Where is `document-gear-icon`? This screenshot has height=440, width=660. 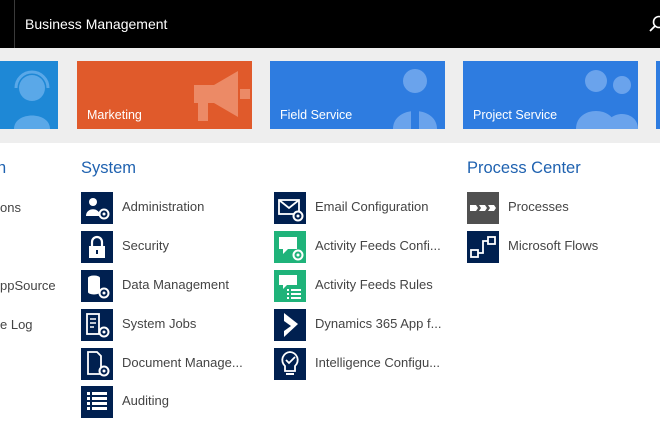 document-gear-icon is located at coordinates (97, 364).